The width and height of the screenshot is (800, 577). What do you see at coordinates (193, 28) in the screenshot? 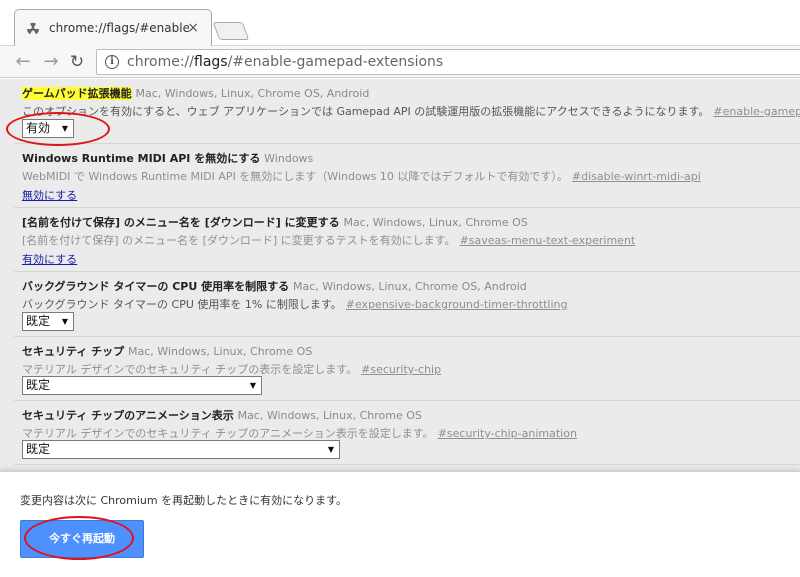
I see `tab-close-icon: ×` at bounding box center [193, 28].